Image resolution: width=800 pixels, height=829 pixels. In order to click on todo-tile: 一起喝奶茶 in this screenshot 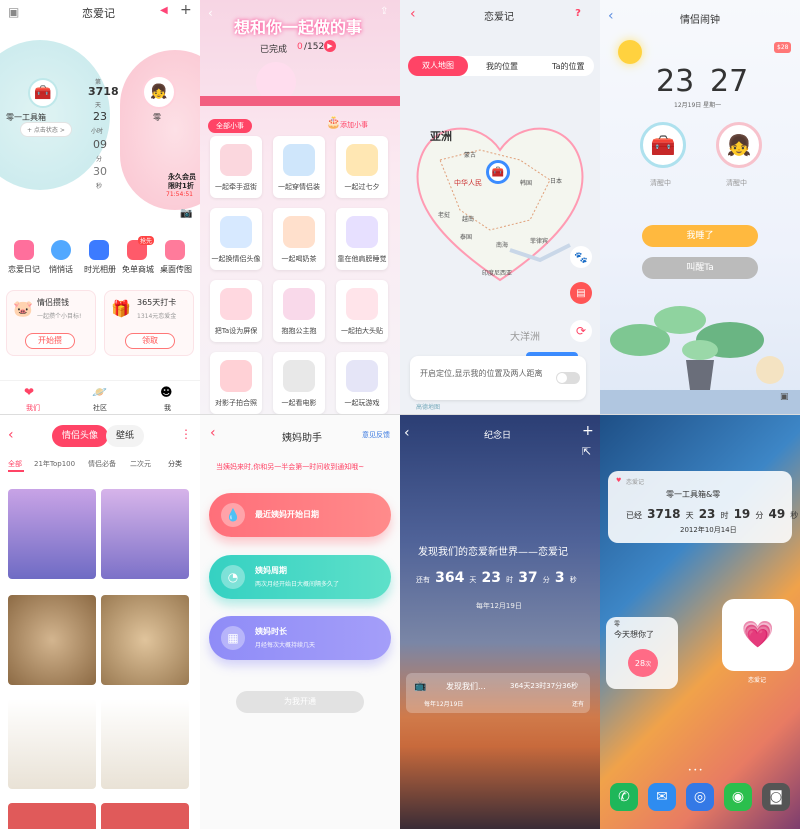, I will do `click(299, 239)`.